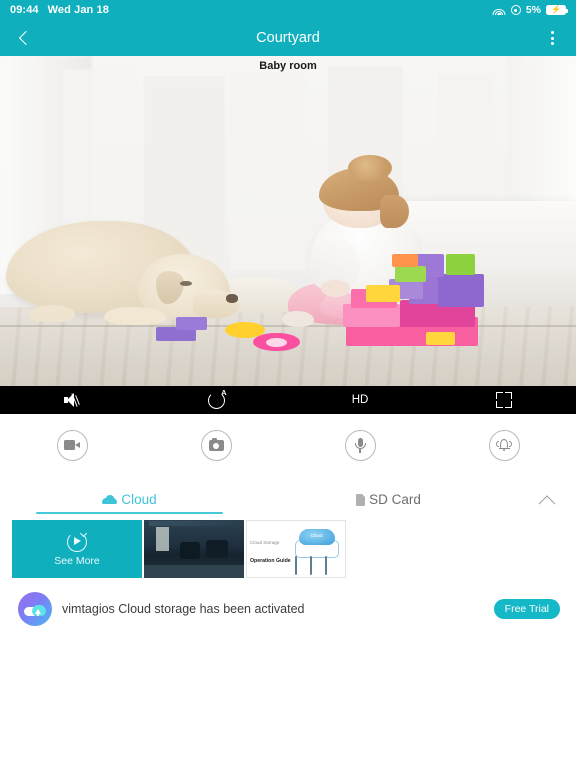 This screenshot has width=576, height=768. I want to click on ptz-auto-icon, so click(216, 398).